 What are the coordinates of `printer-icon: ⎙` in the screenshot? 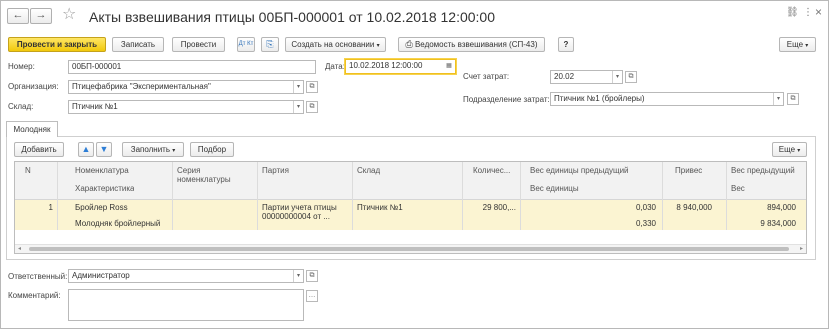 It's located at (409, 44).